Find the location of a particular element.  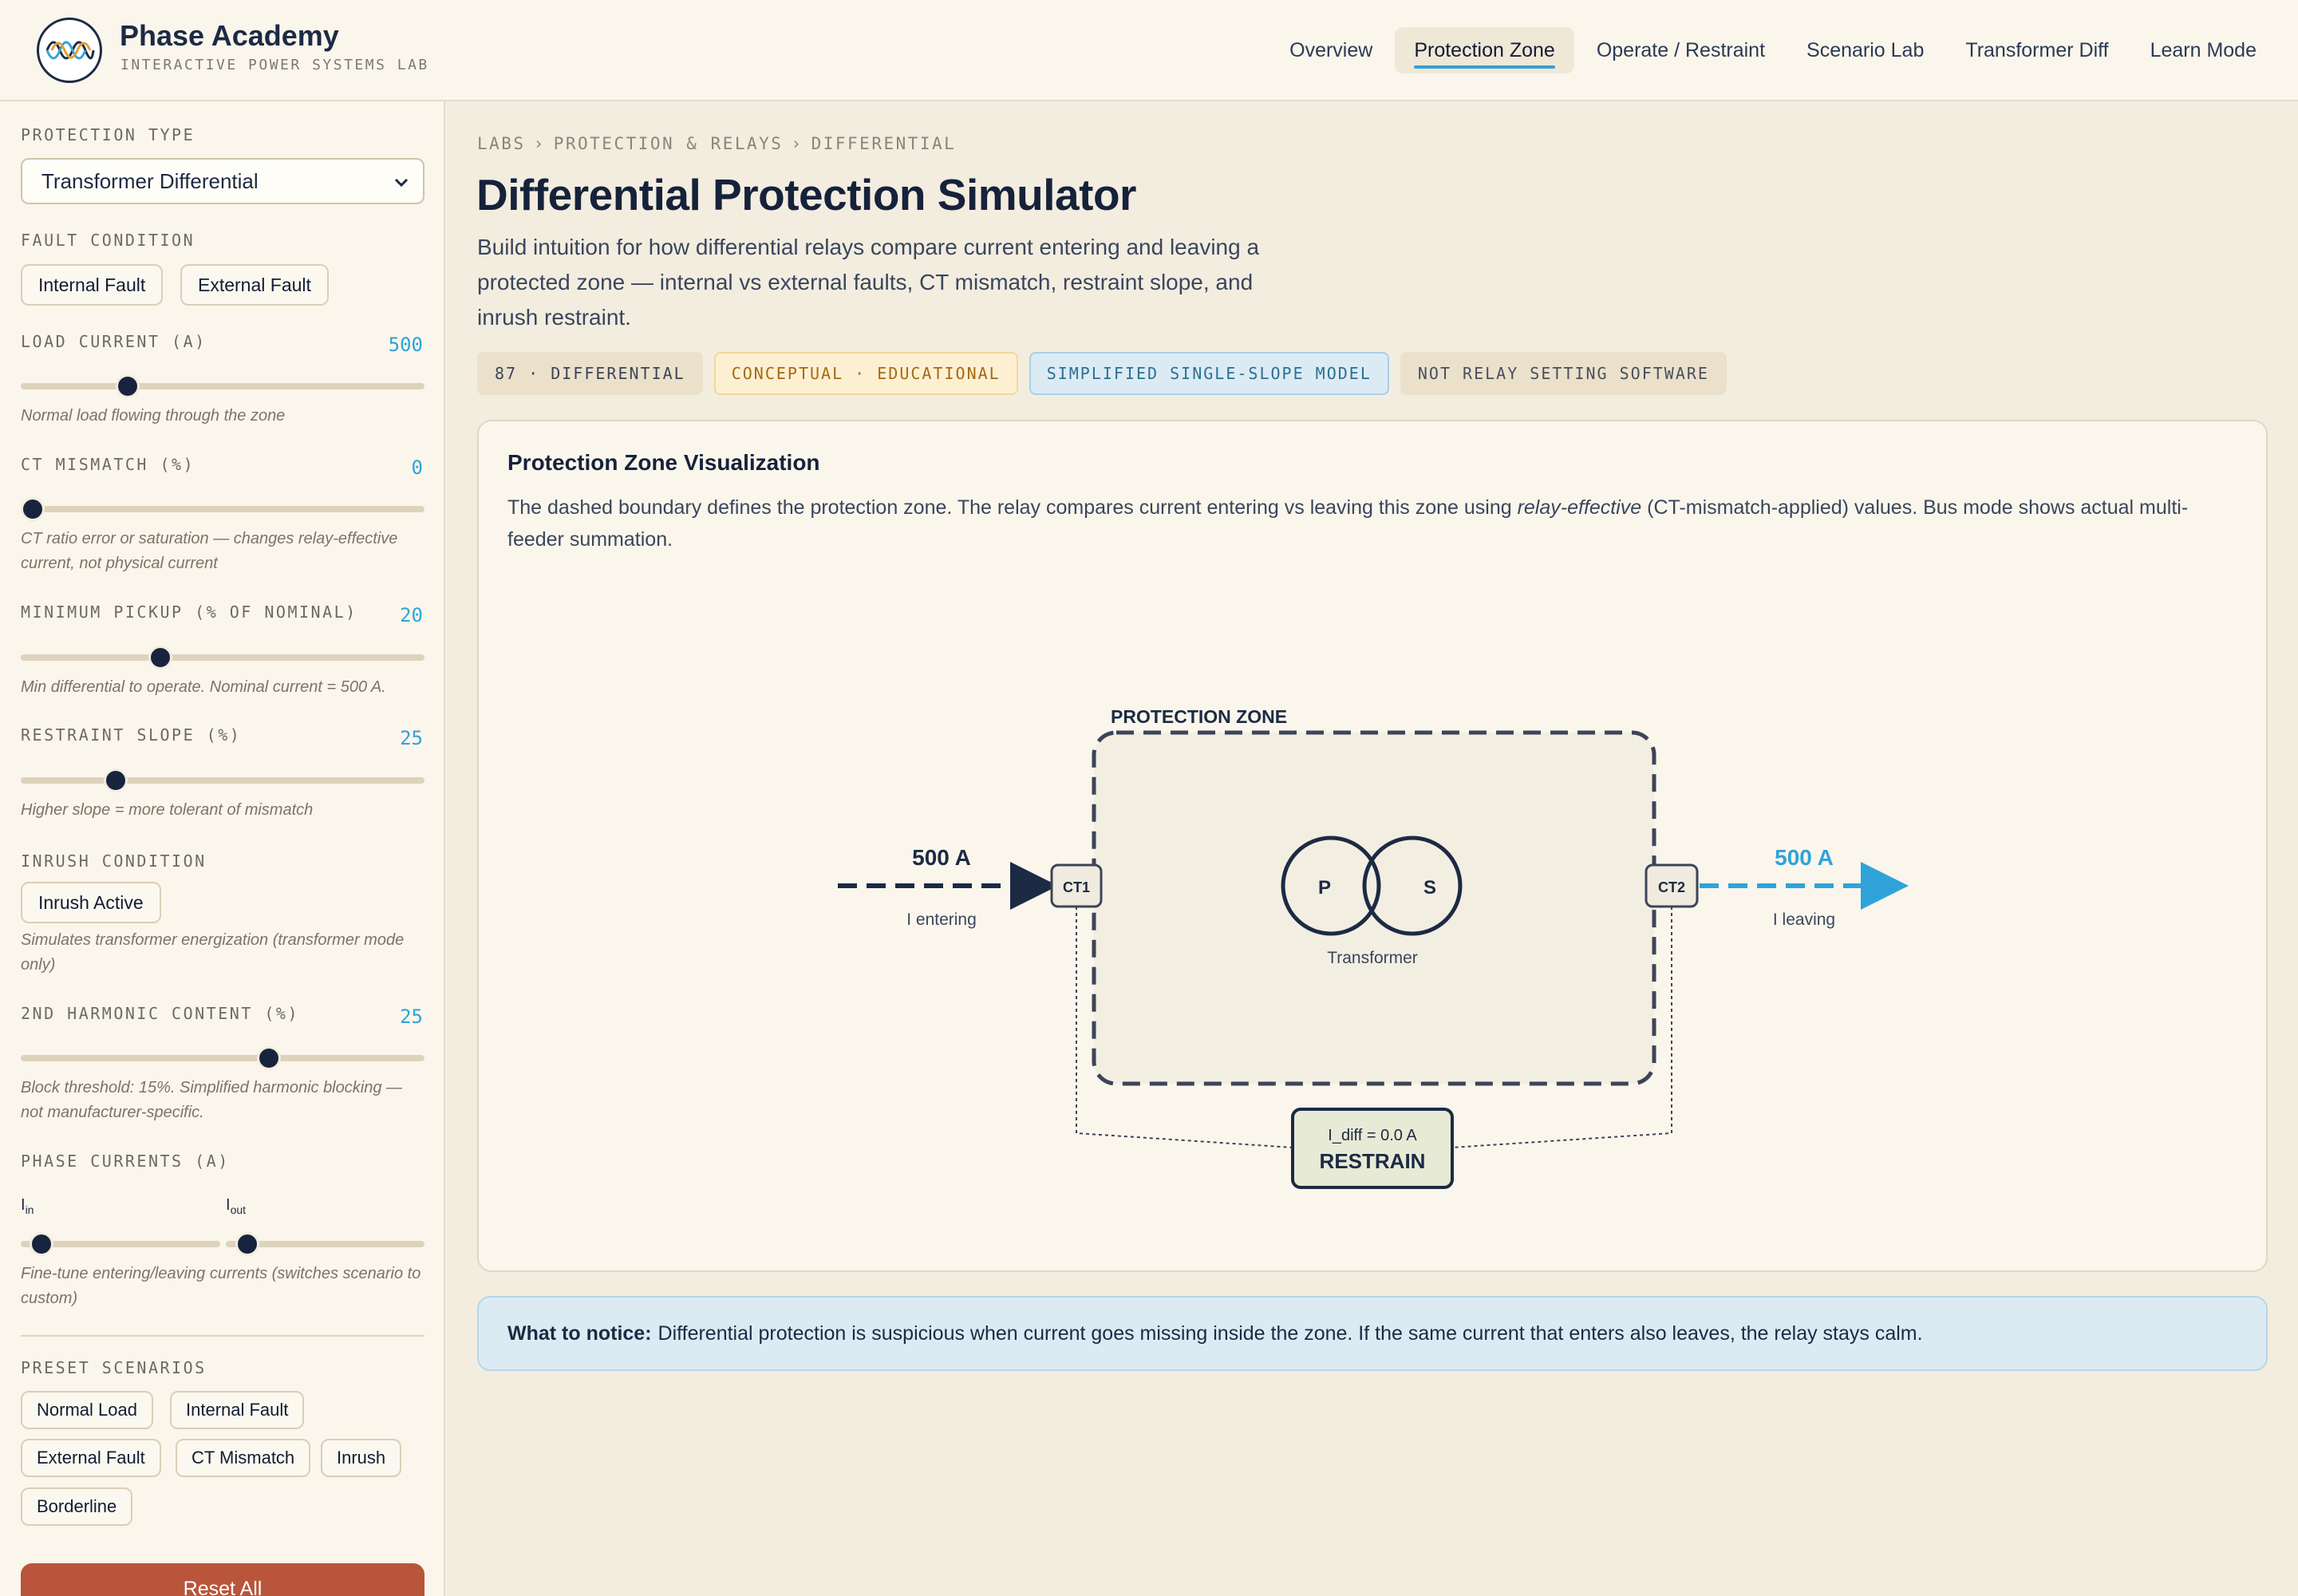

tag-single-slope: SIMPLIFIED SINGLE-SLOPE MODEL is located at coordinates (1209, 373).